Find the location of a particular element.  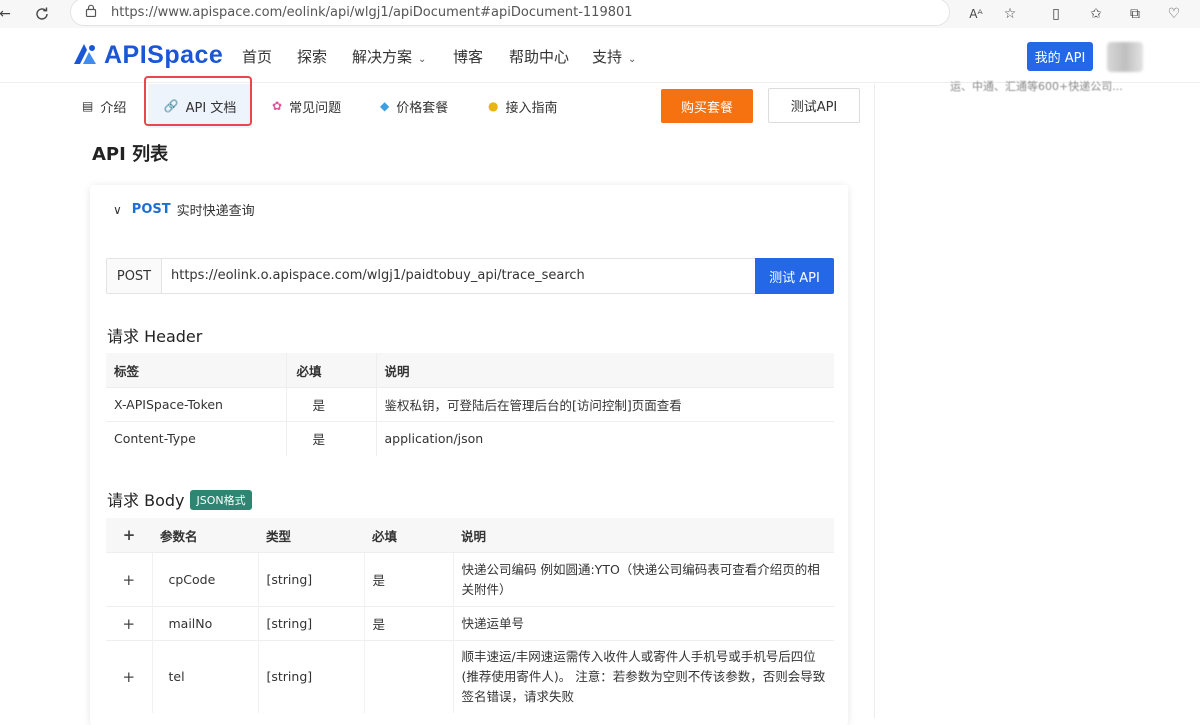

lock-icon is located at coordinates (91, 12).